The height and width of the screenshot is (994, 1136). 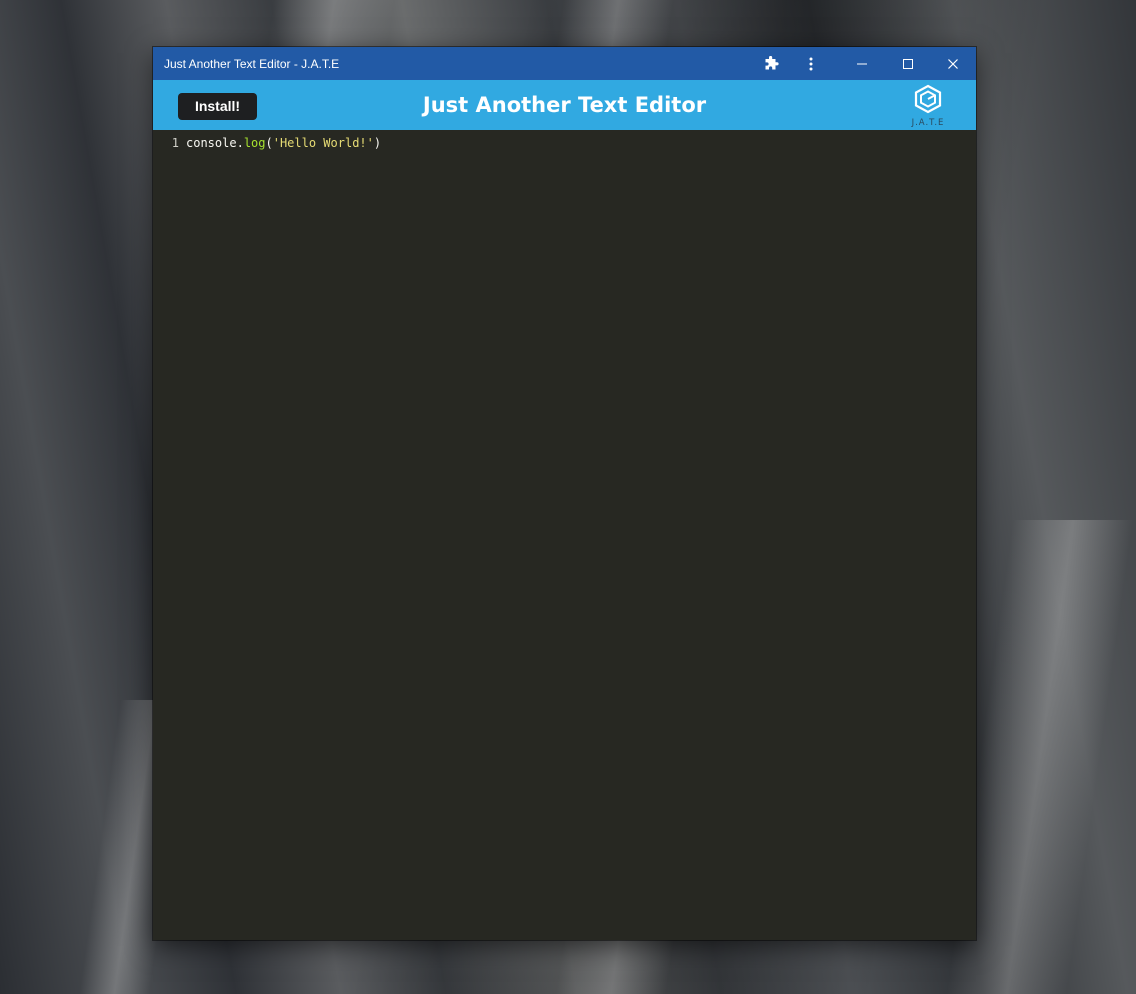 I want to click on install-button: Install!, so click(x=217, y=106).